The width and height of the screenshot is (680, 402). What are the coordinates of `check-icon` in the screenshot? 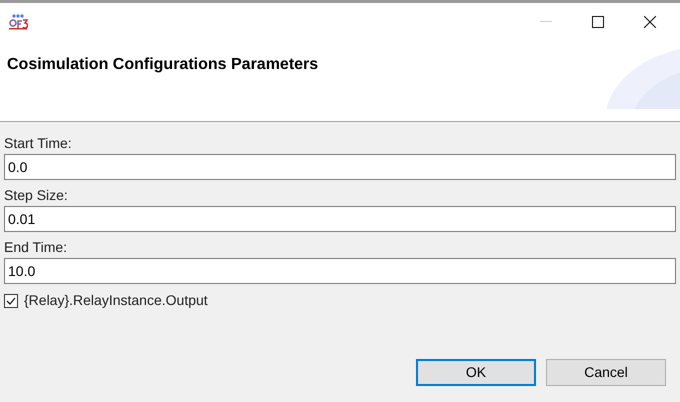 It's located at (11, 300).